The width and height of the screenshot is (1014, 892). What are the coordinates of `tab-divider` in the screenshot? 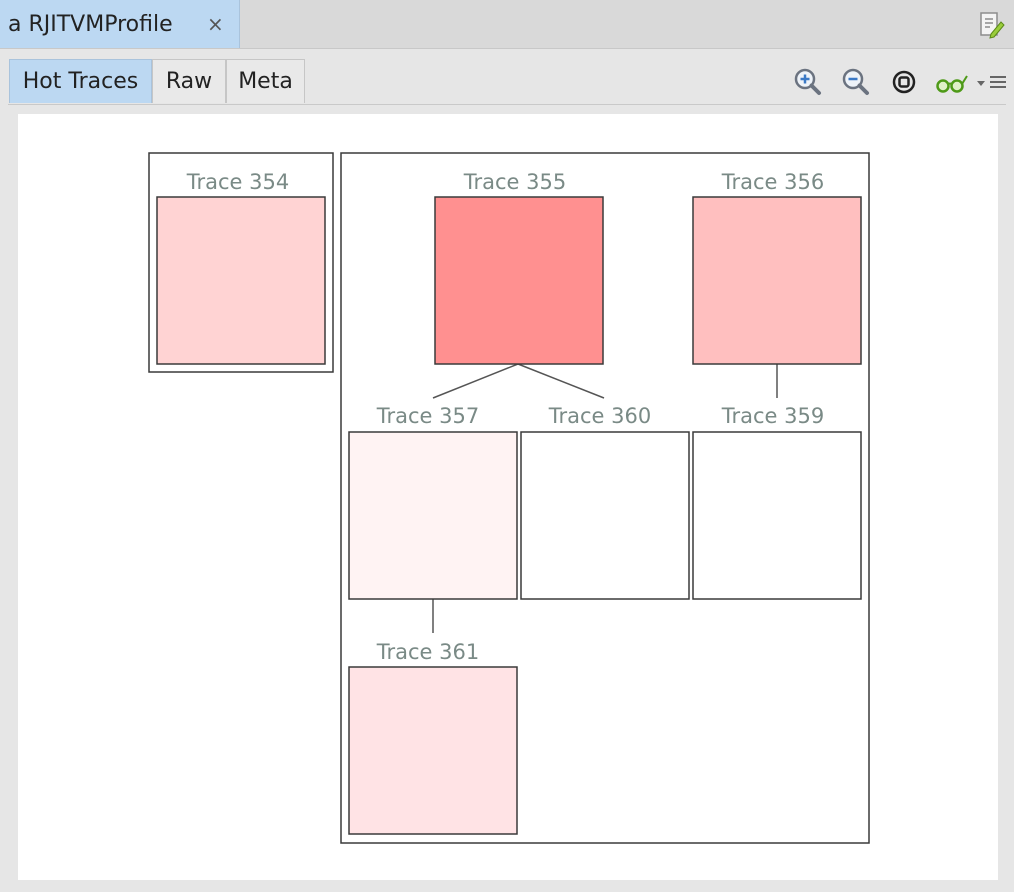 It's located at (507, 104).